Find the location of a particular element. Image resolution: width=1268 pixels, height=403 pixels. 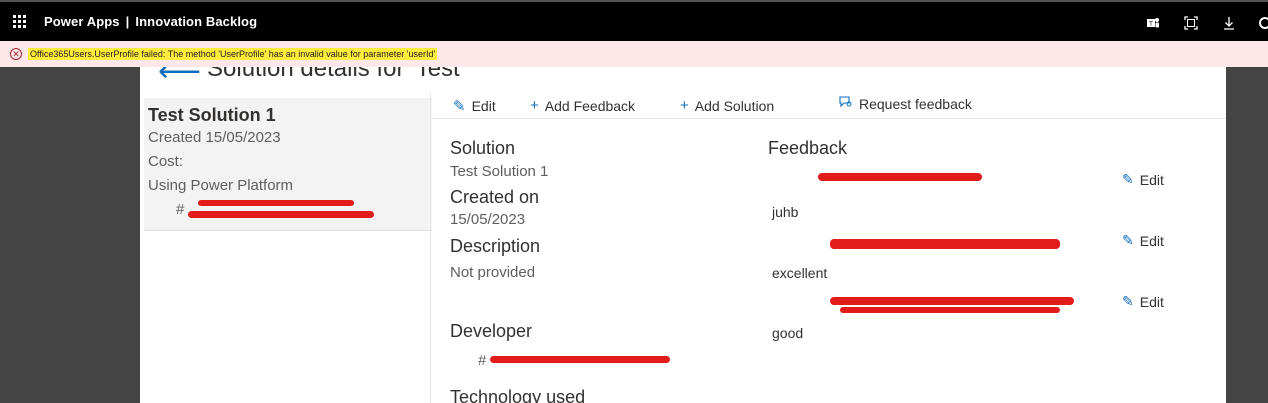

people-feedback-icon is located at coordinates (845, 104).